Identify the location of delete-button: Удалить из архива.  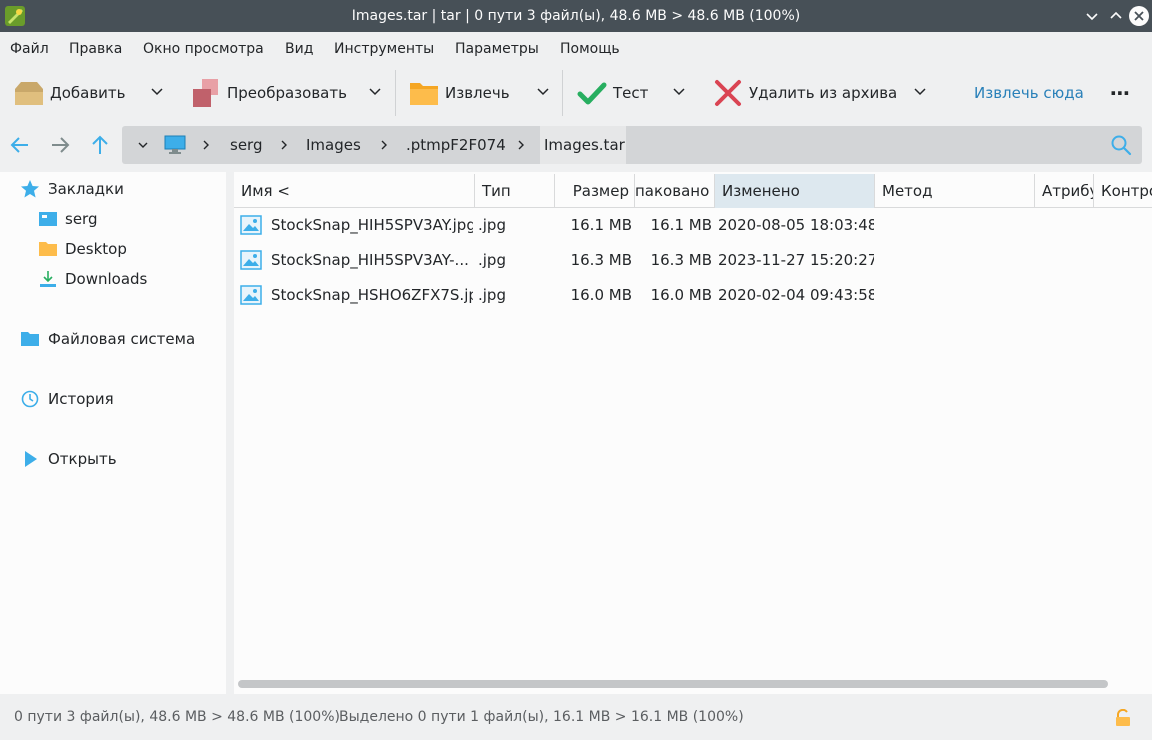
(804, 93).